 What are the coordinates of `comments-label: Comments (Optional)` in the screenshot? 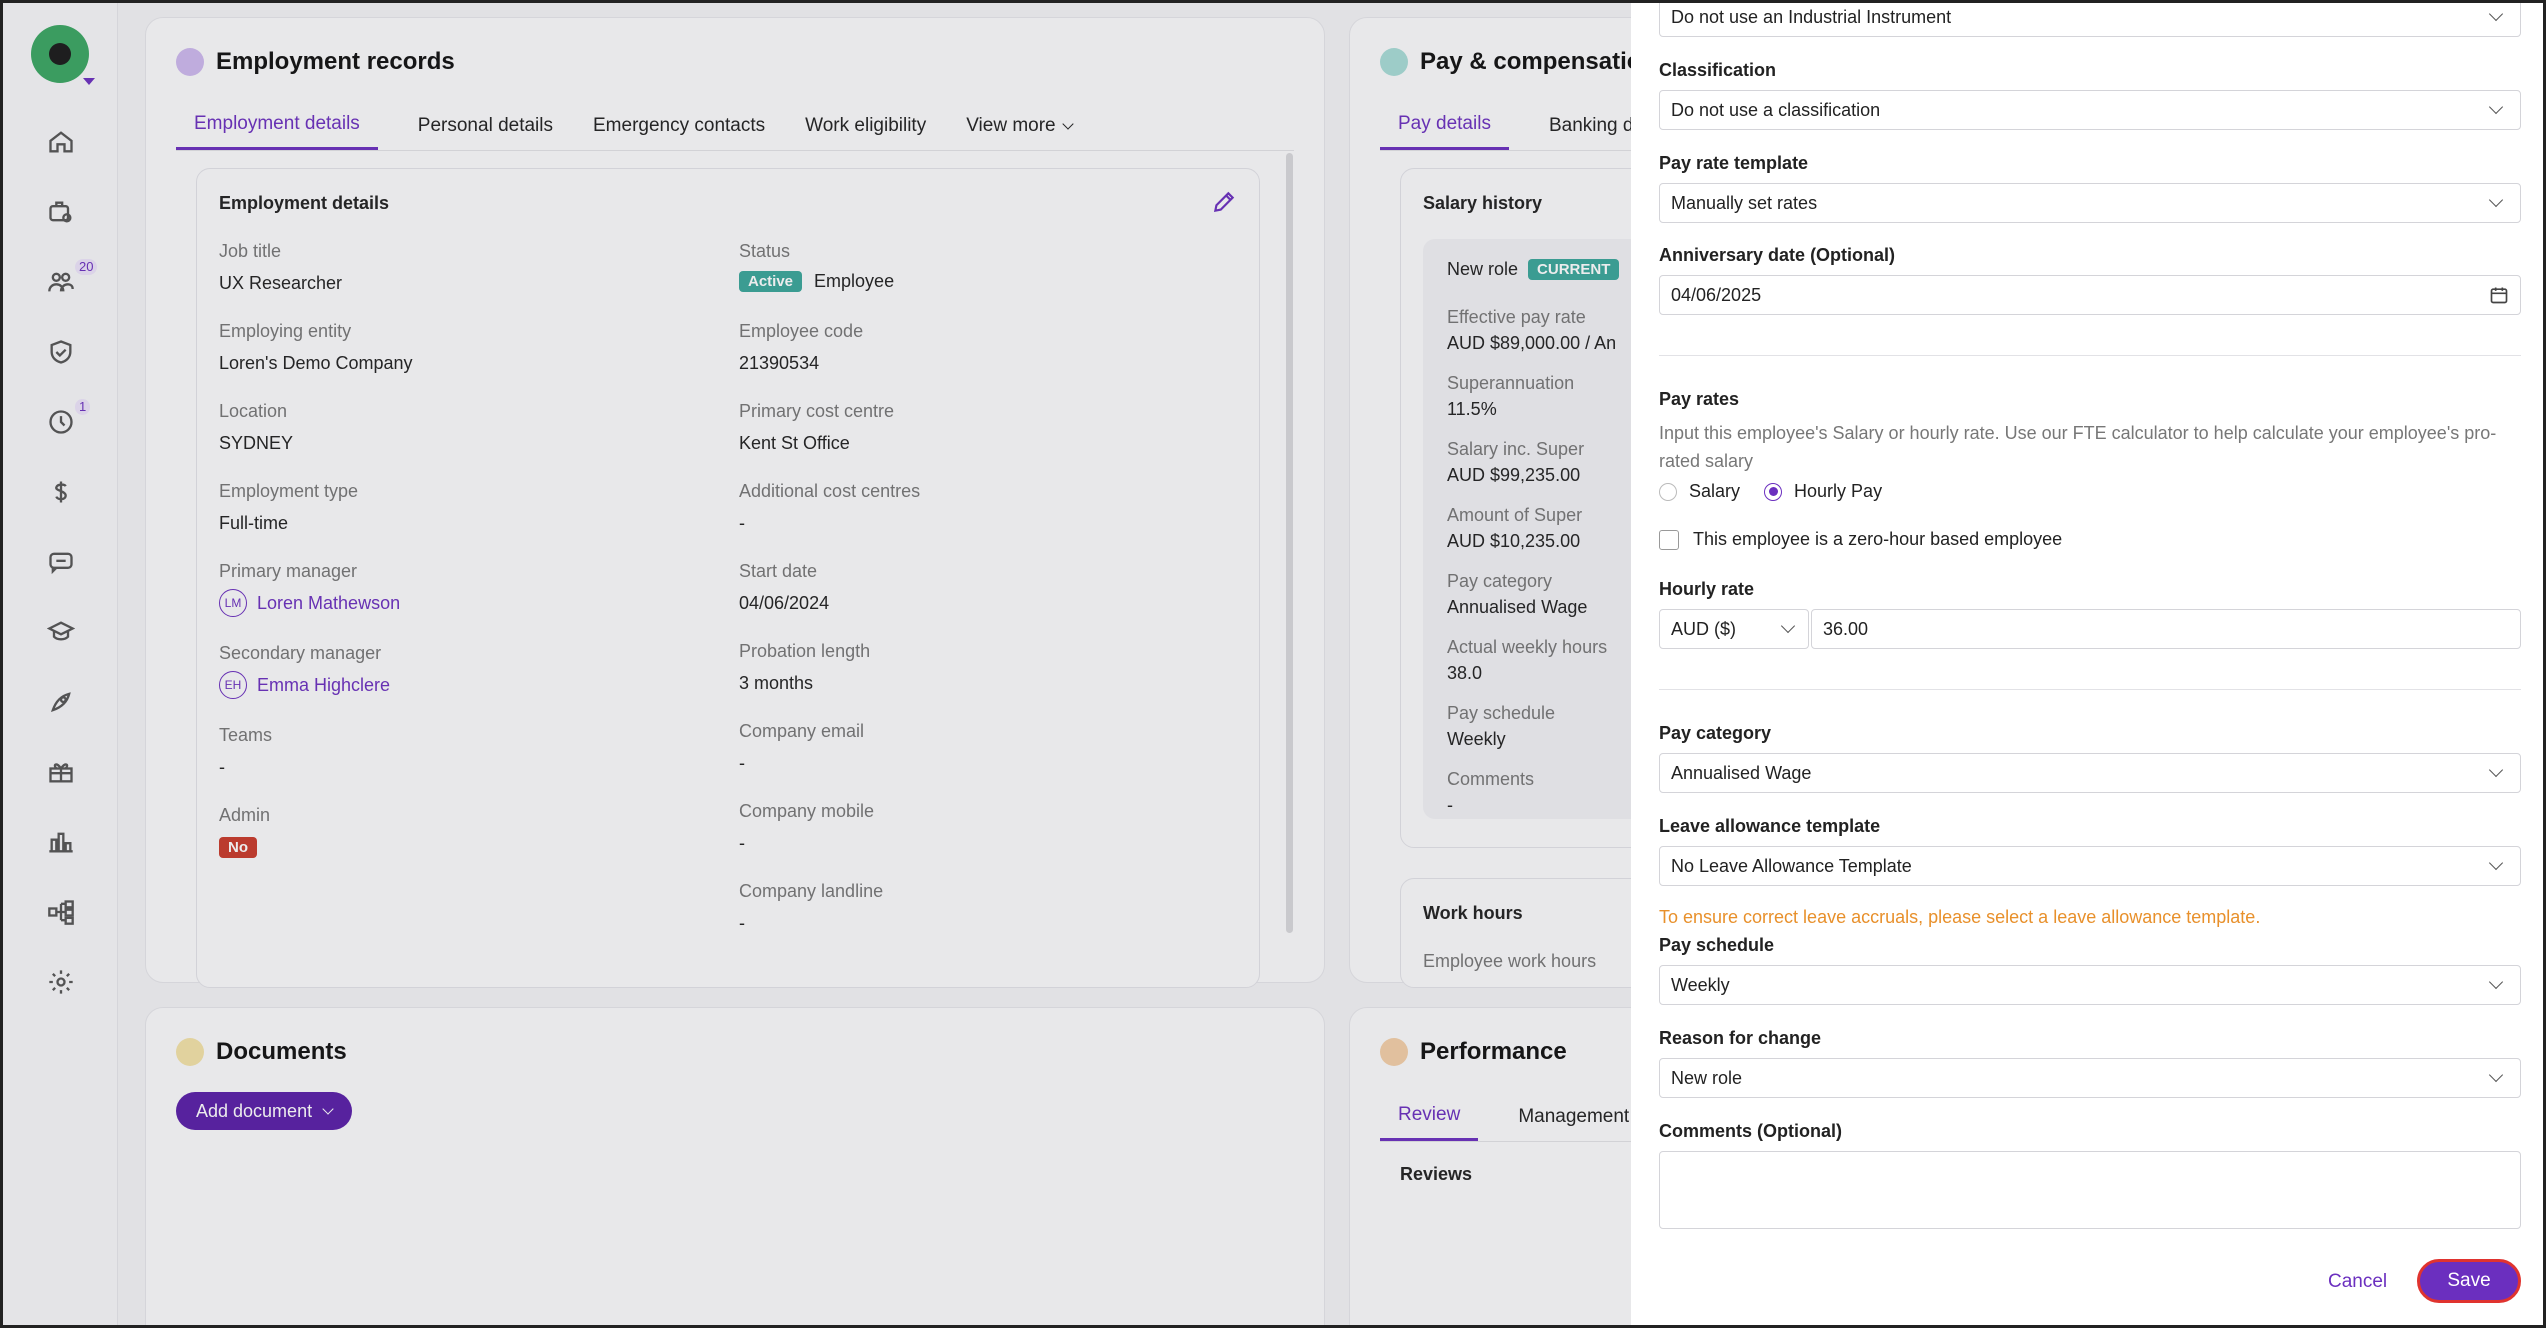 It's located at (1750, 1131).